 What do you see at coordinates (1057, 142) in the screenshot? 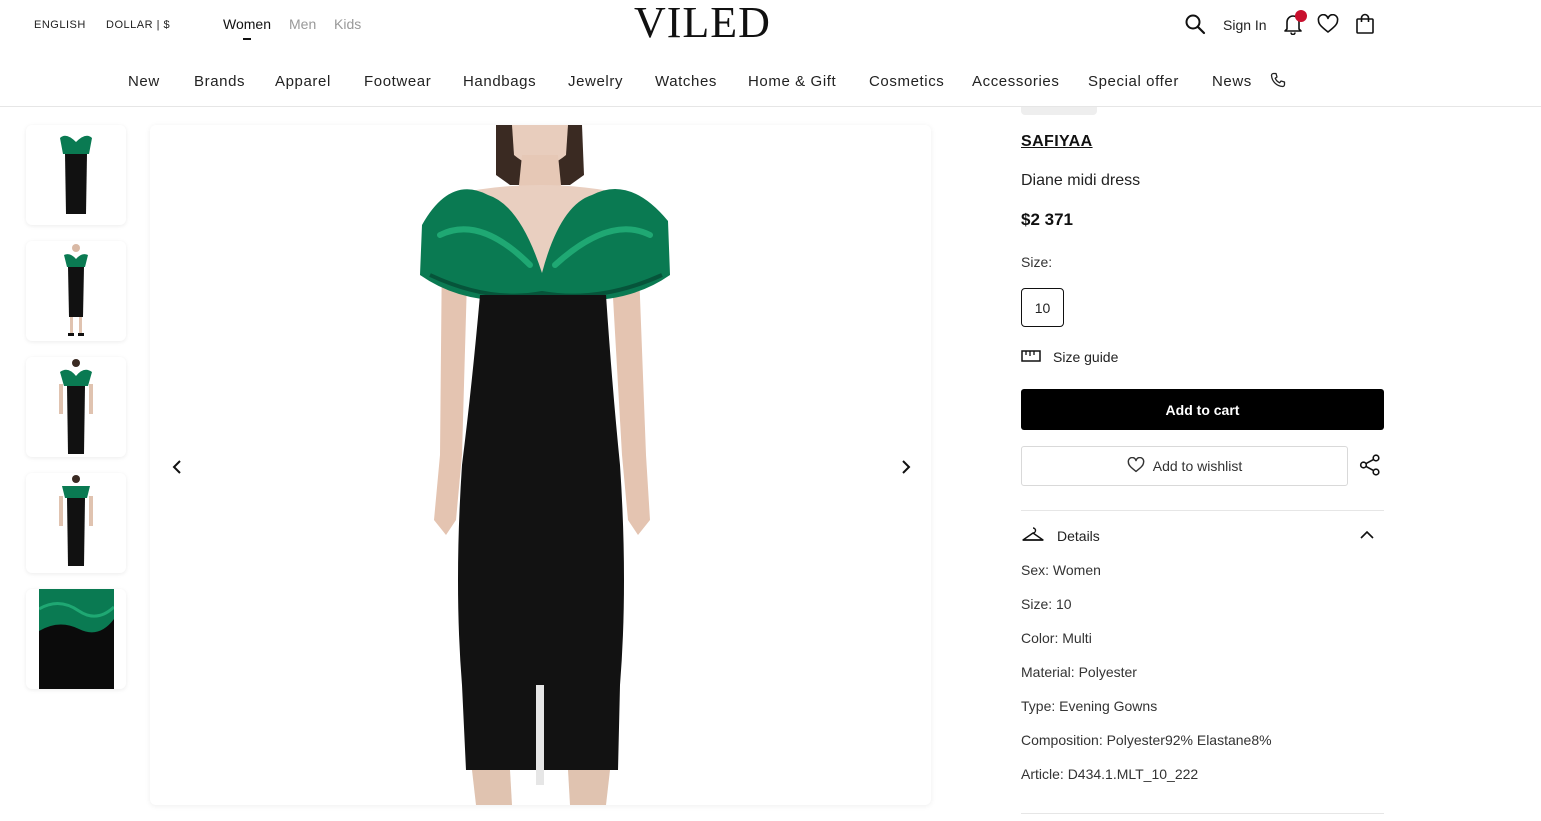
I see `brand-link: SAFIYAA` at bounding box center [1057, 142].